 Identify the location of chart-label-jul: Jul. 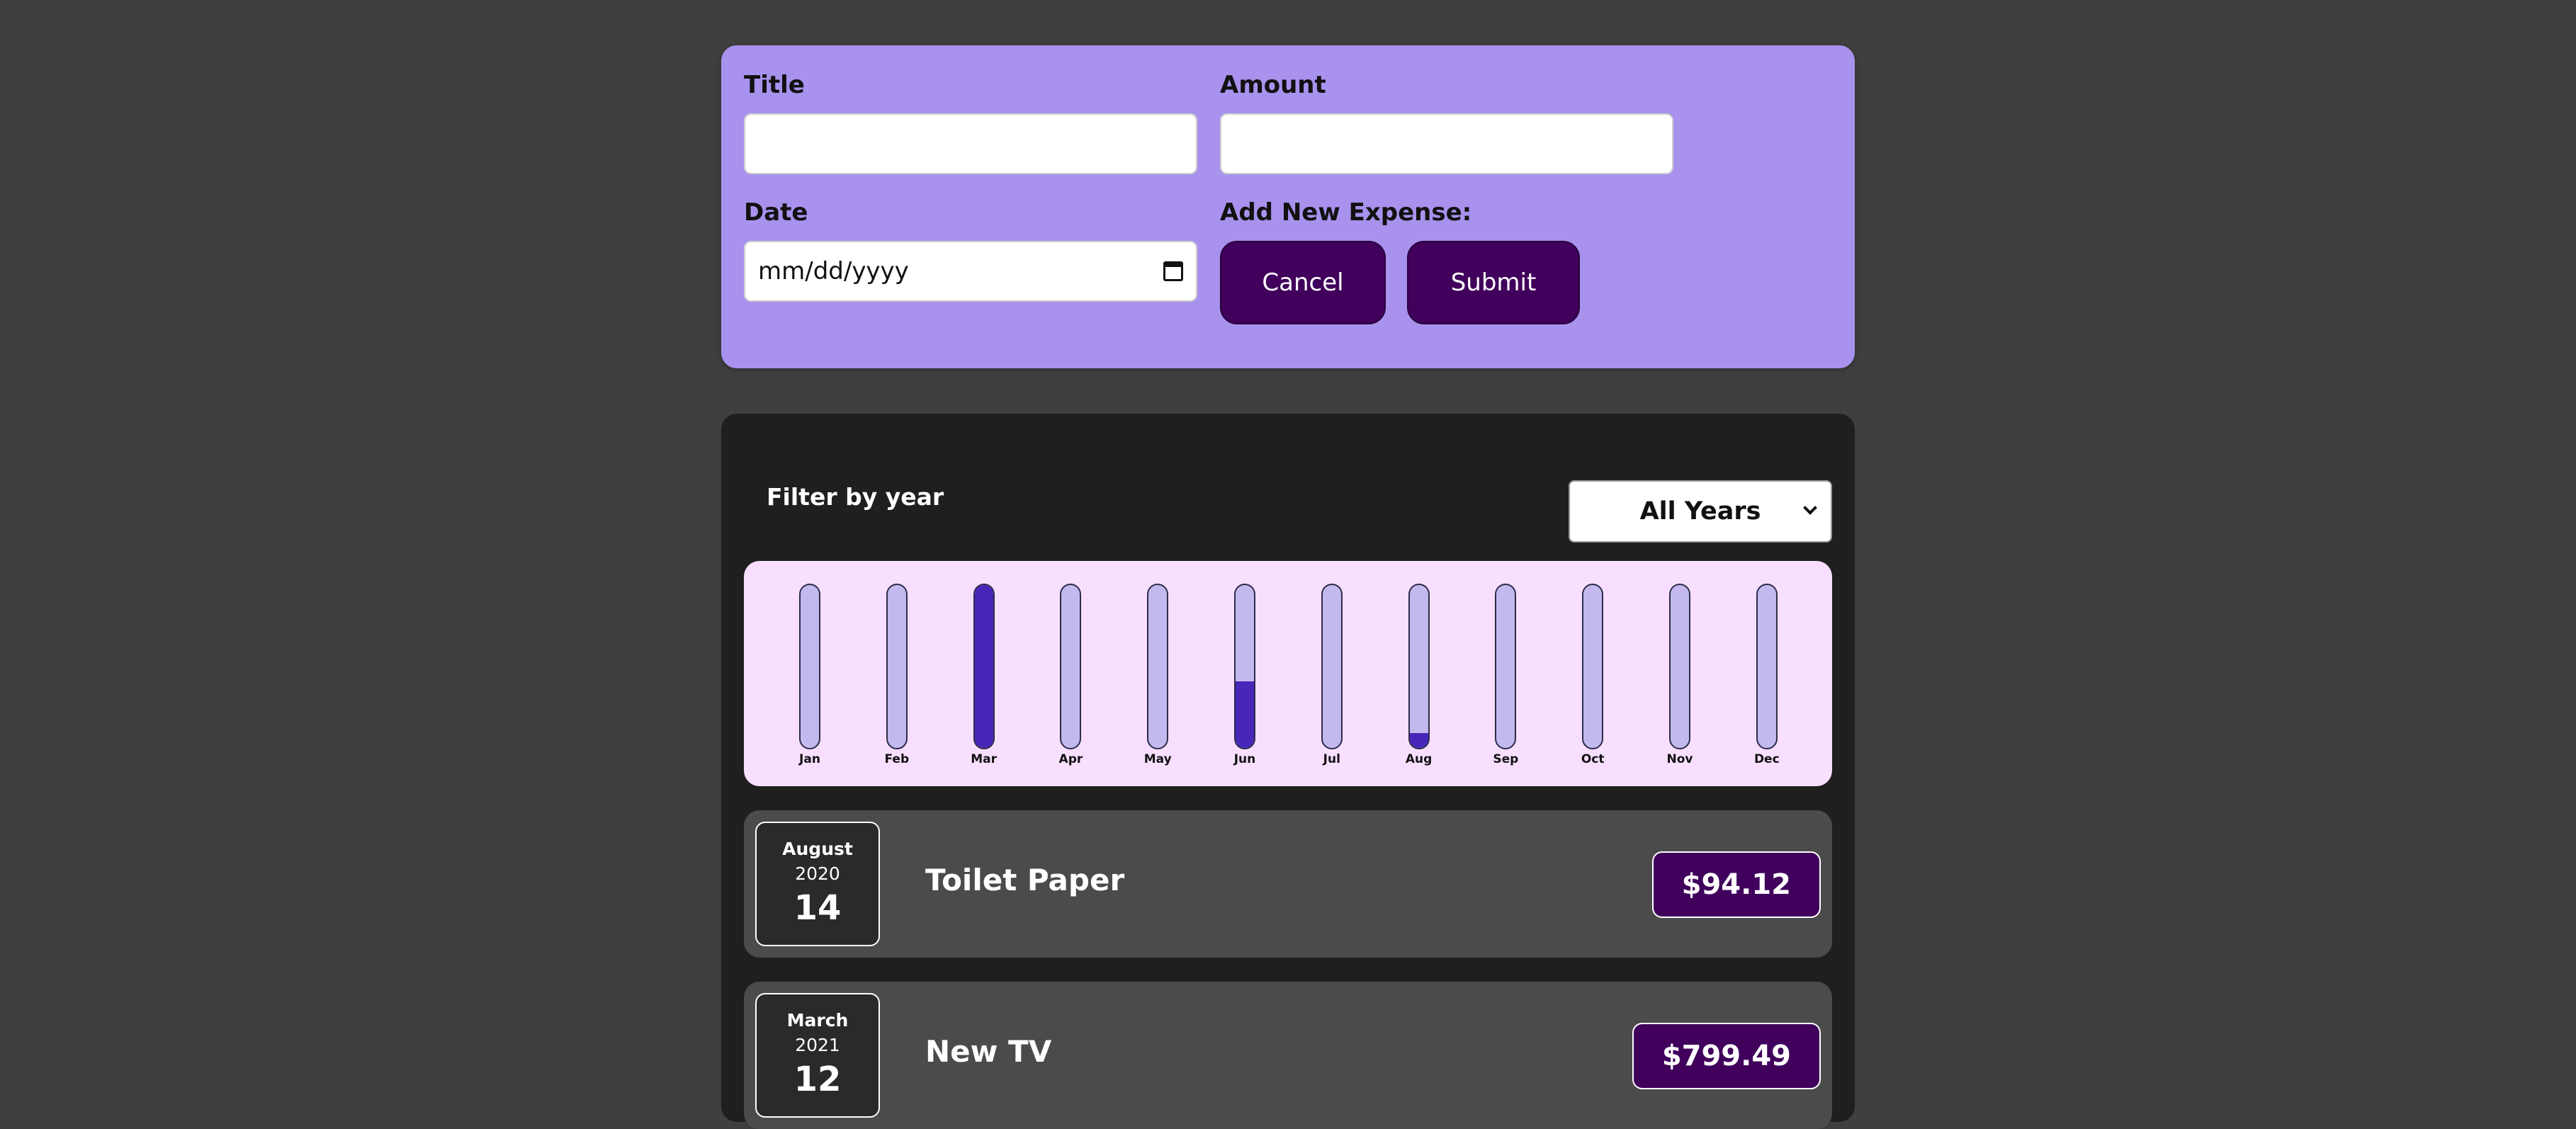
(1331, 759).